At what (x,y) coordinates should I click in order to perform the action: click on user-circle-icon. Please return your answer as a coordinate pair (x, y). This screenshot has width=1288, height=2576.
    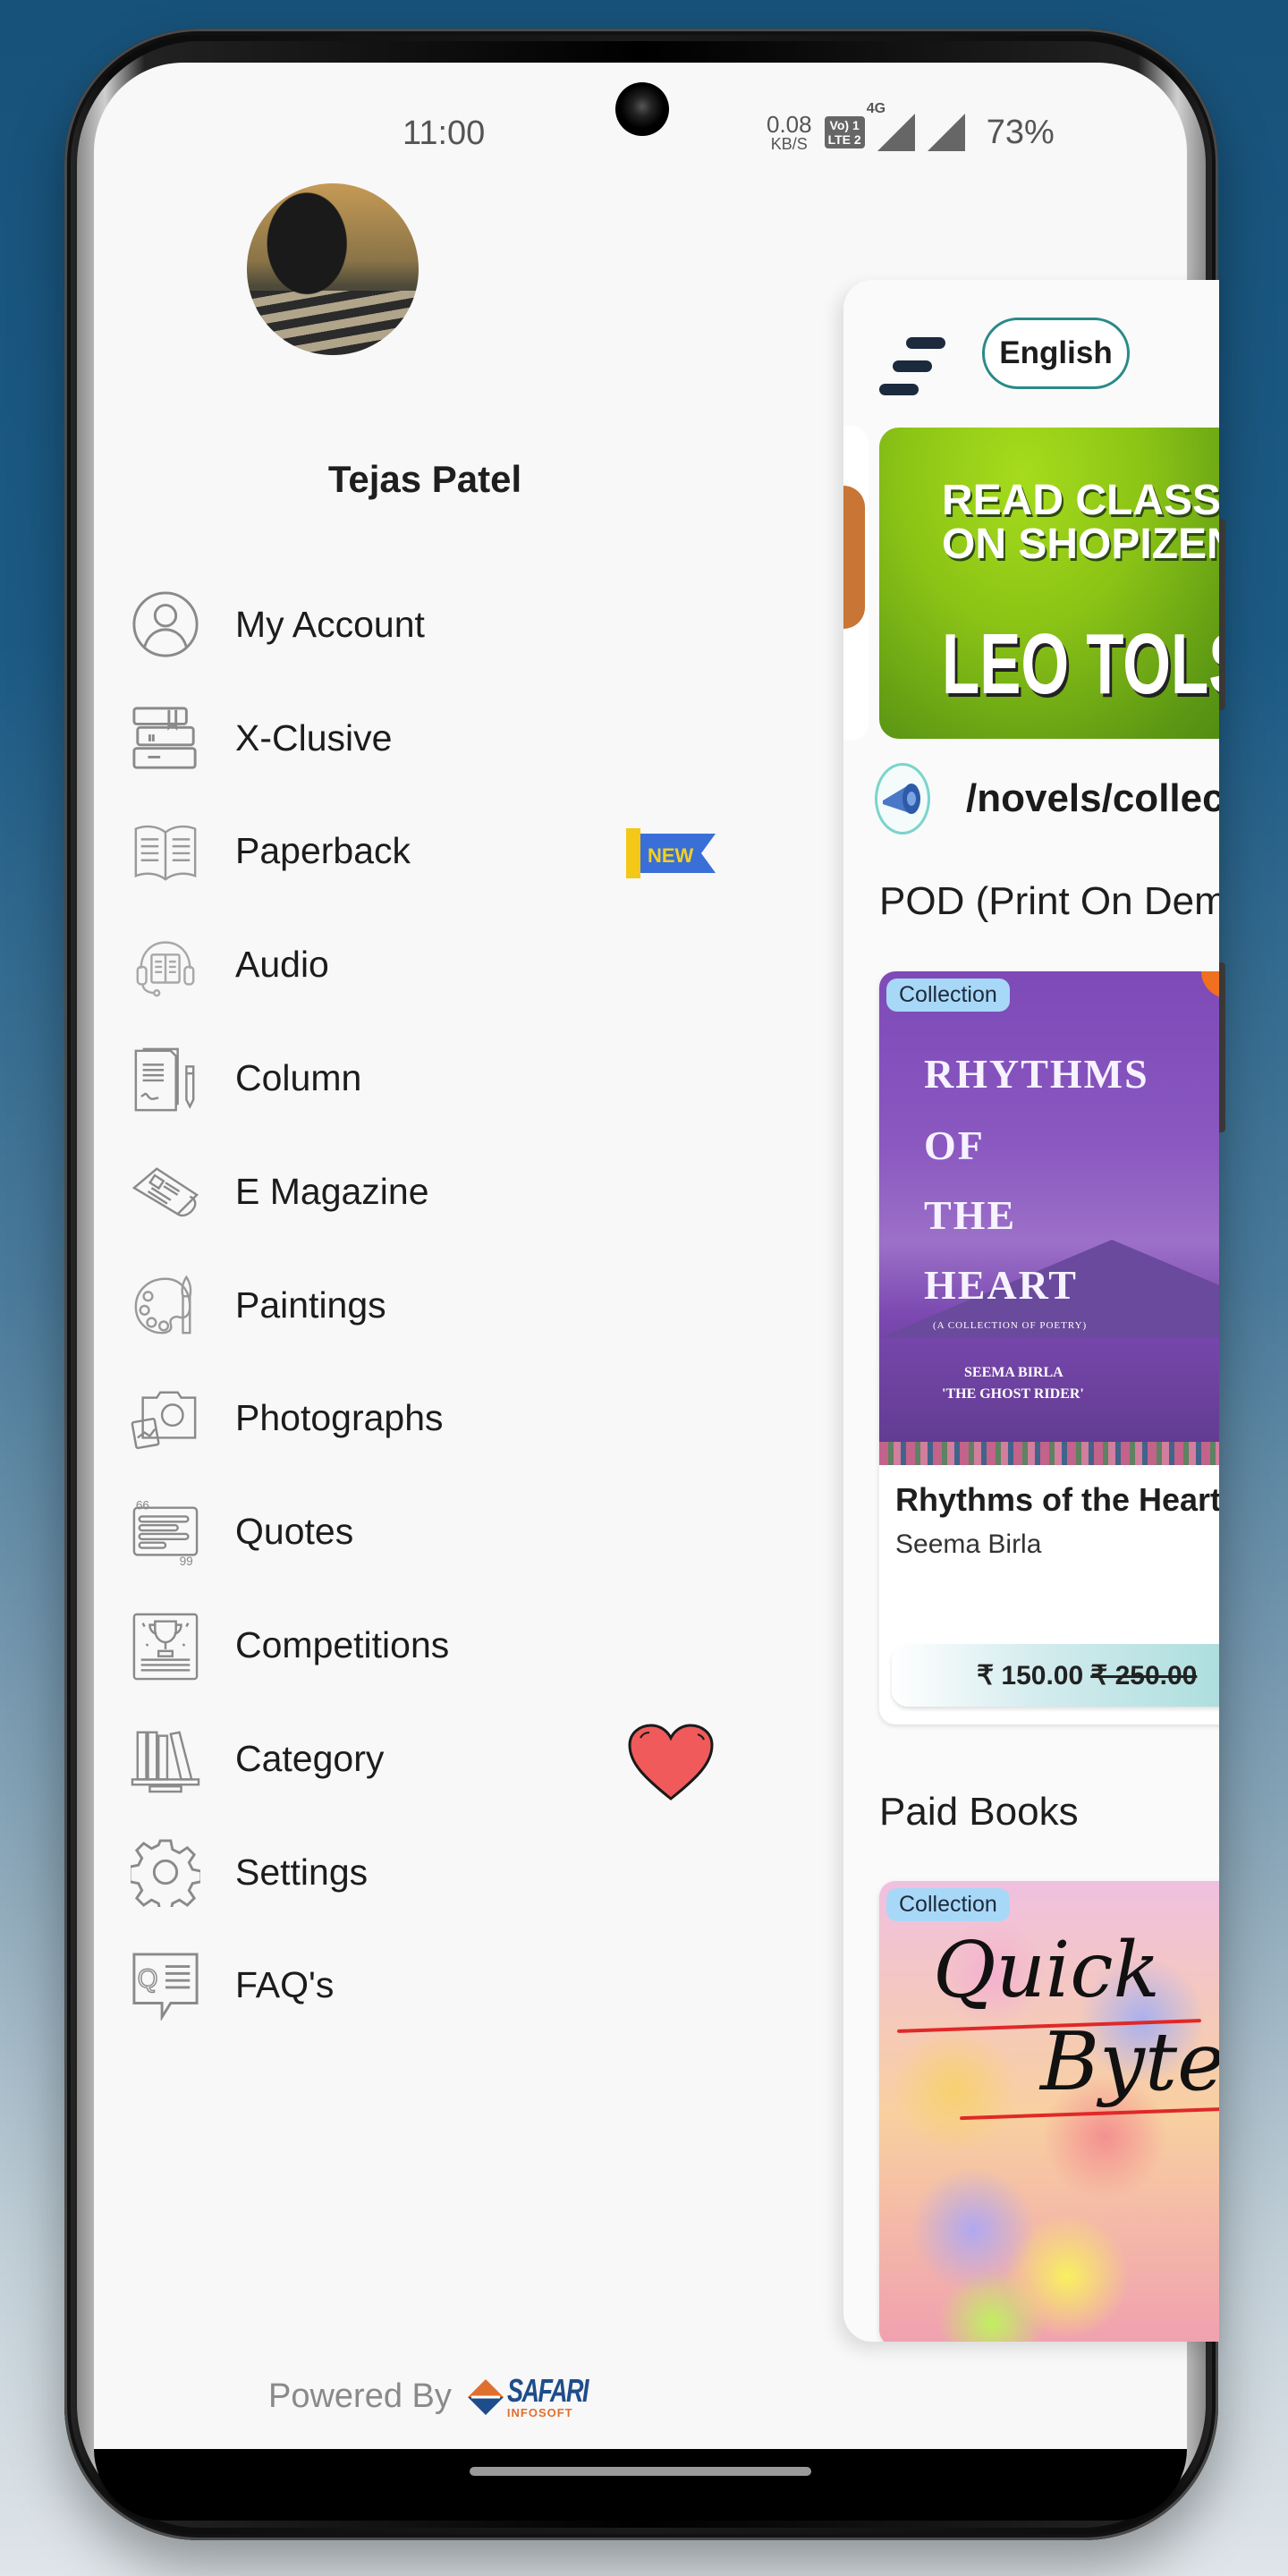
    Looking at the image, I should click on (165, 624).